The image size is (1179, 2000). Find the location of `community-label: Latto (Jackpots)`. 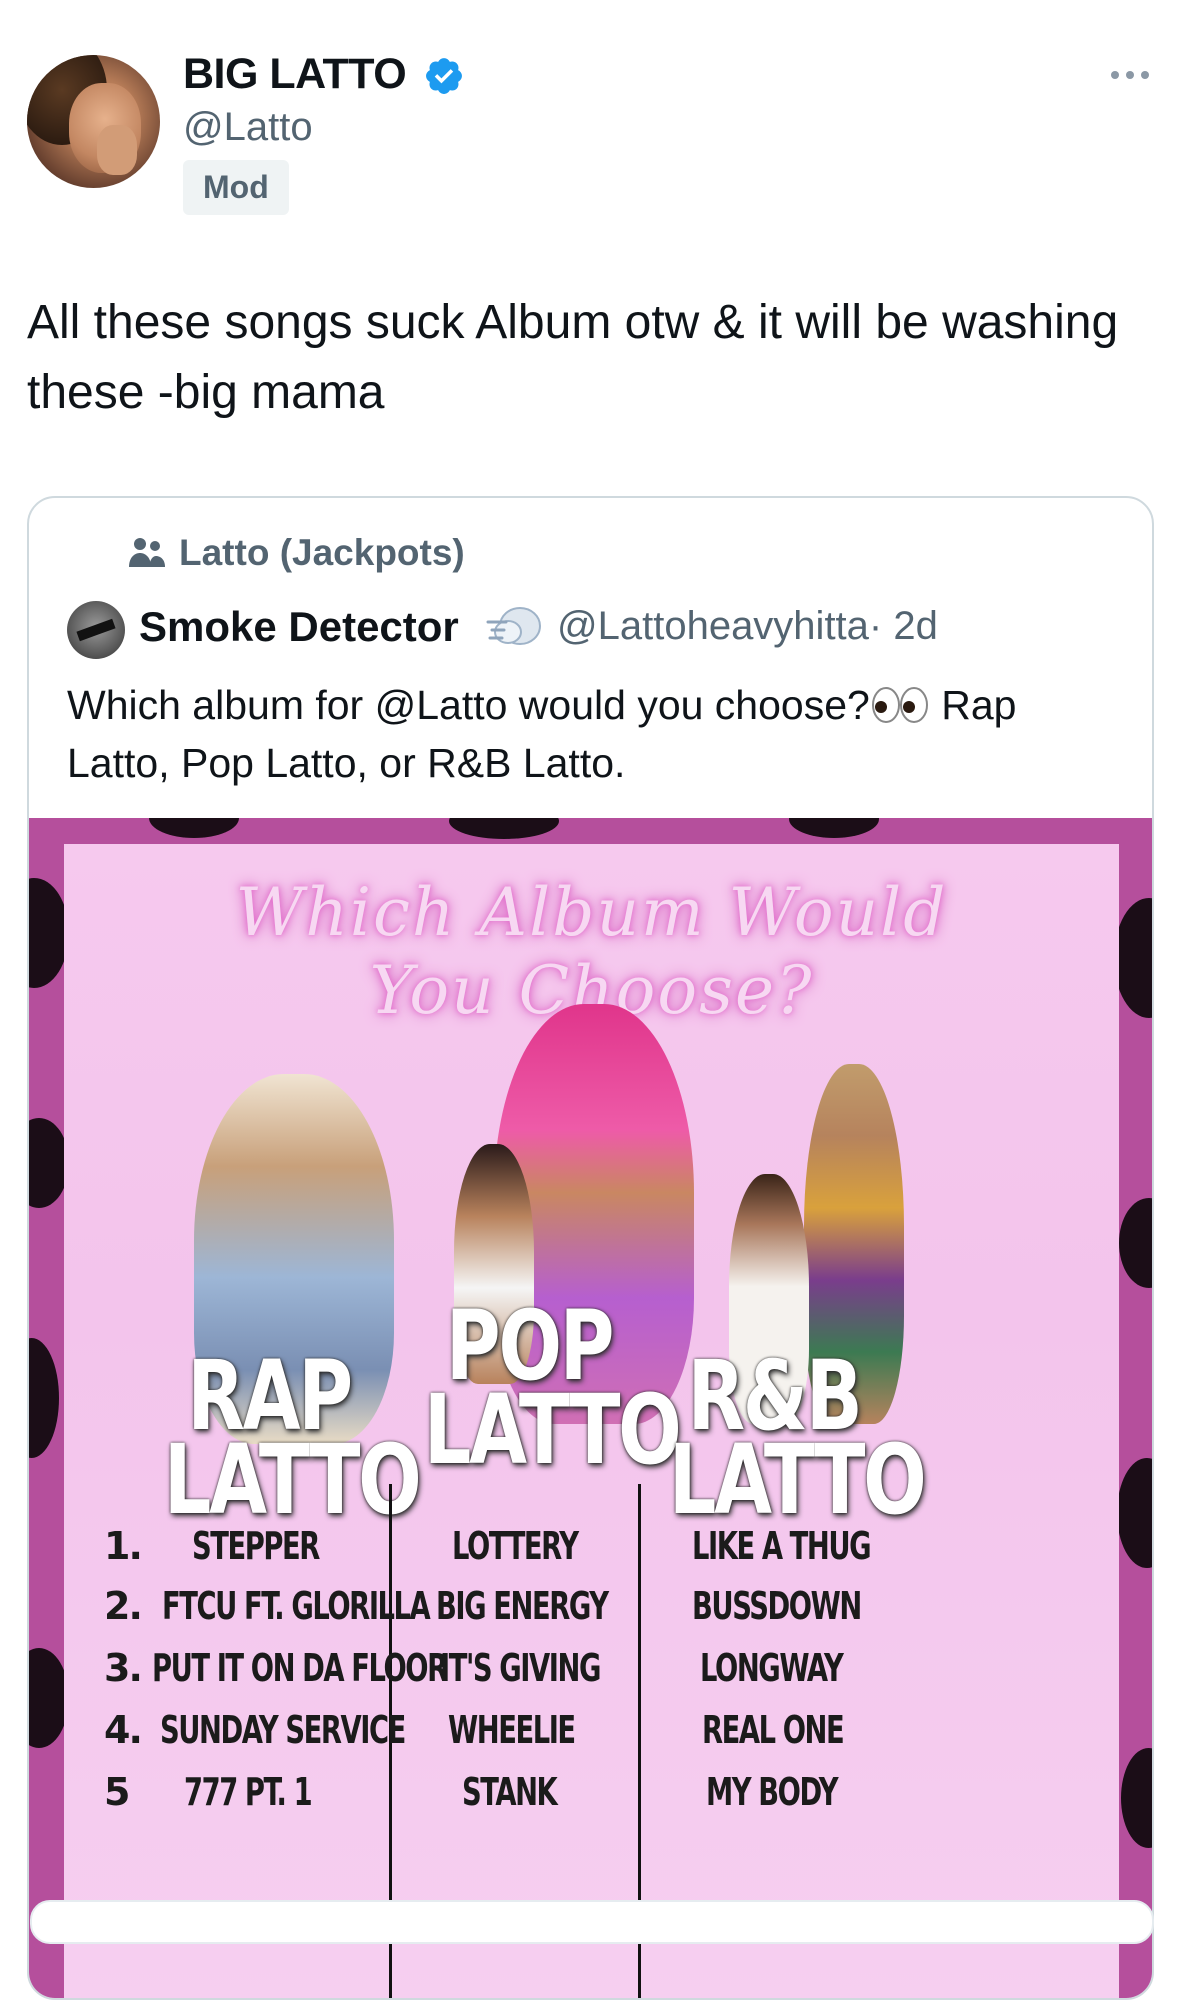

community-label: Latto (Jackpots) is located at coordinates (296, 553).